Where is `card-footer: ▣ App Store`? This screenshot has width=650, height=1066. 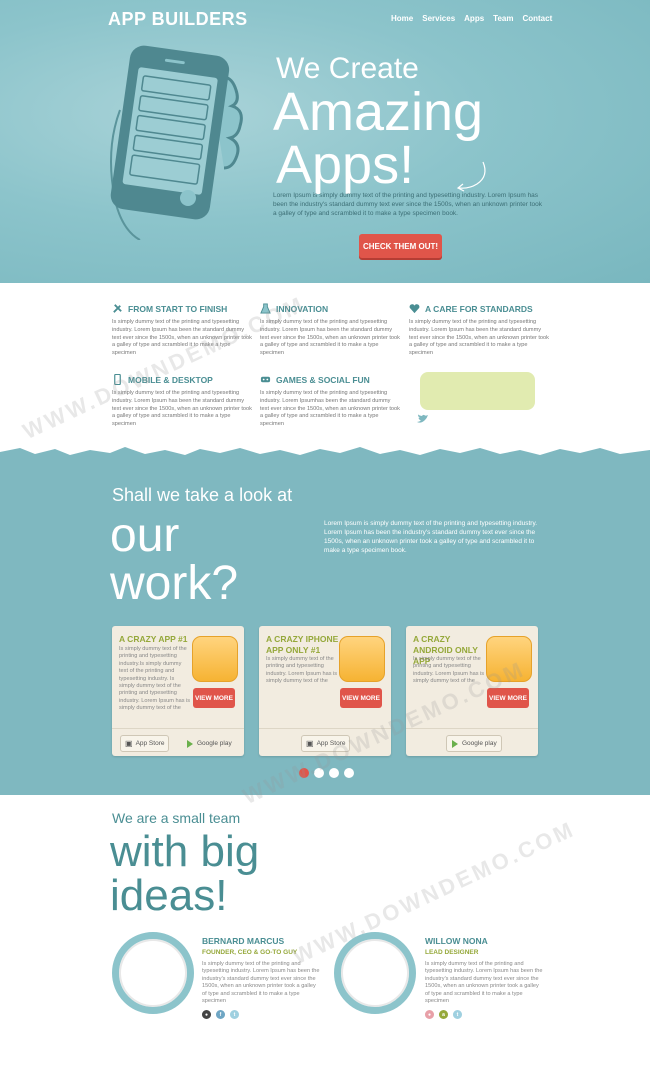
card-footer: ▣ App Store is located at coordinates (325, 742).